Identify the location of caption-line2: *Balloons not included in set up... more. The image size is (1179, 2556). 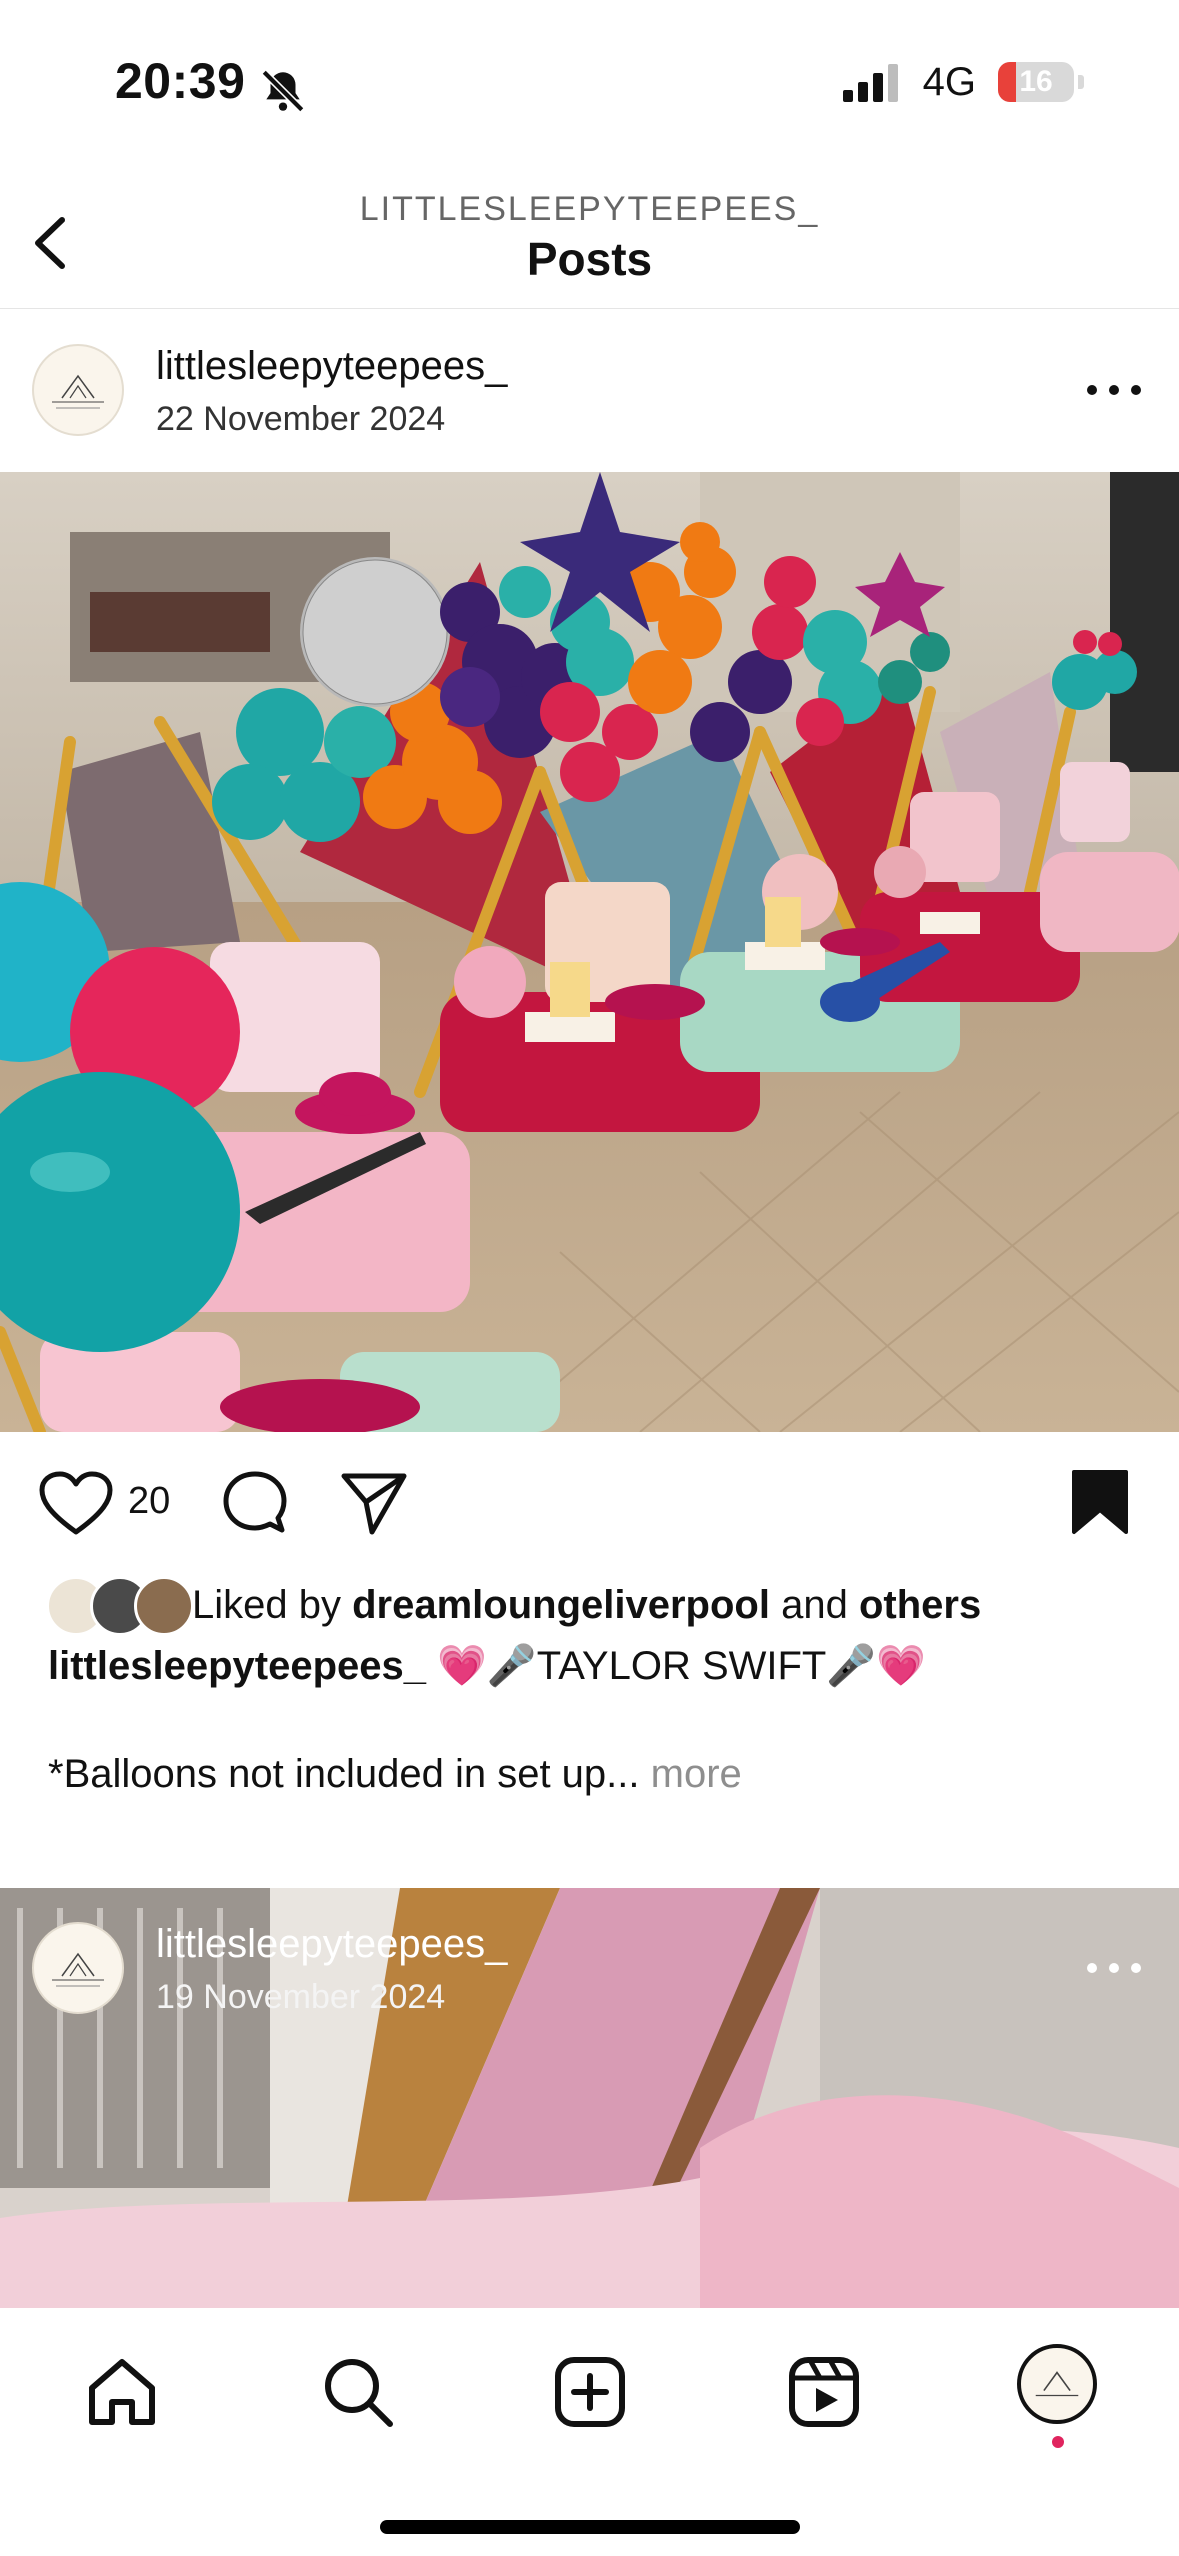
(395, 1774).